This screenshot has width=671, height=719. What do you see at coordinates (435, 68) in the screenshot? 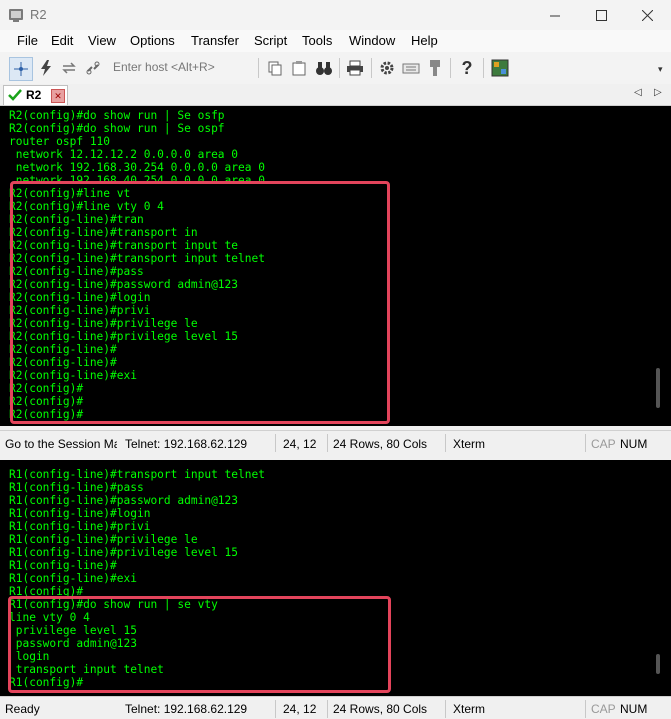
I see `key-agent-icon` at bounding box center [435, 68].